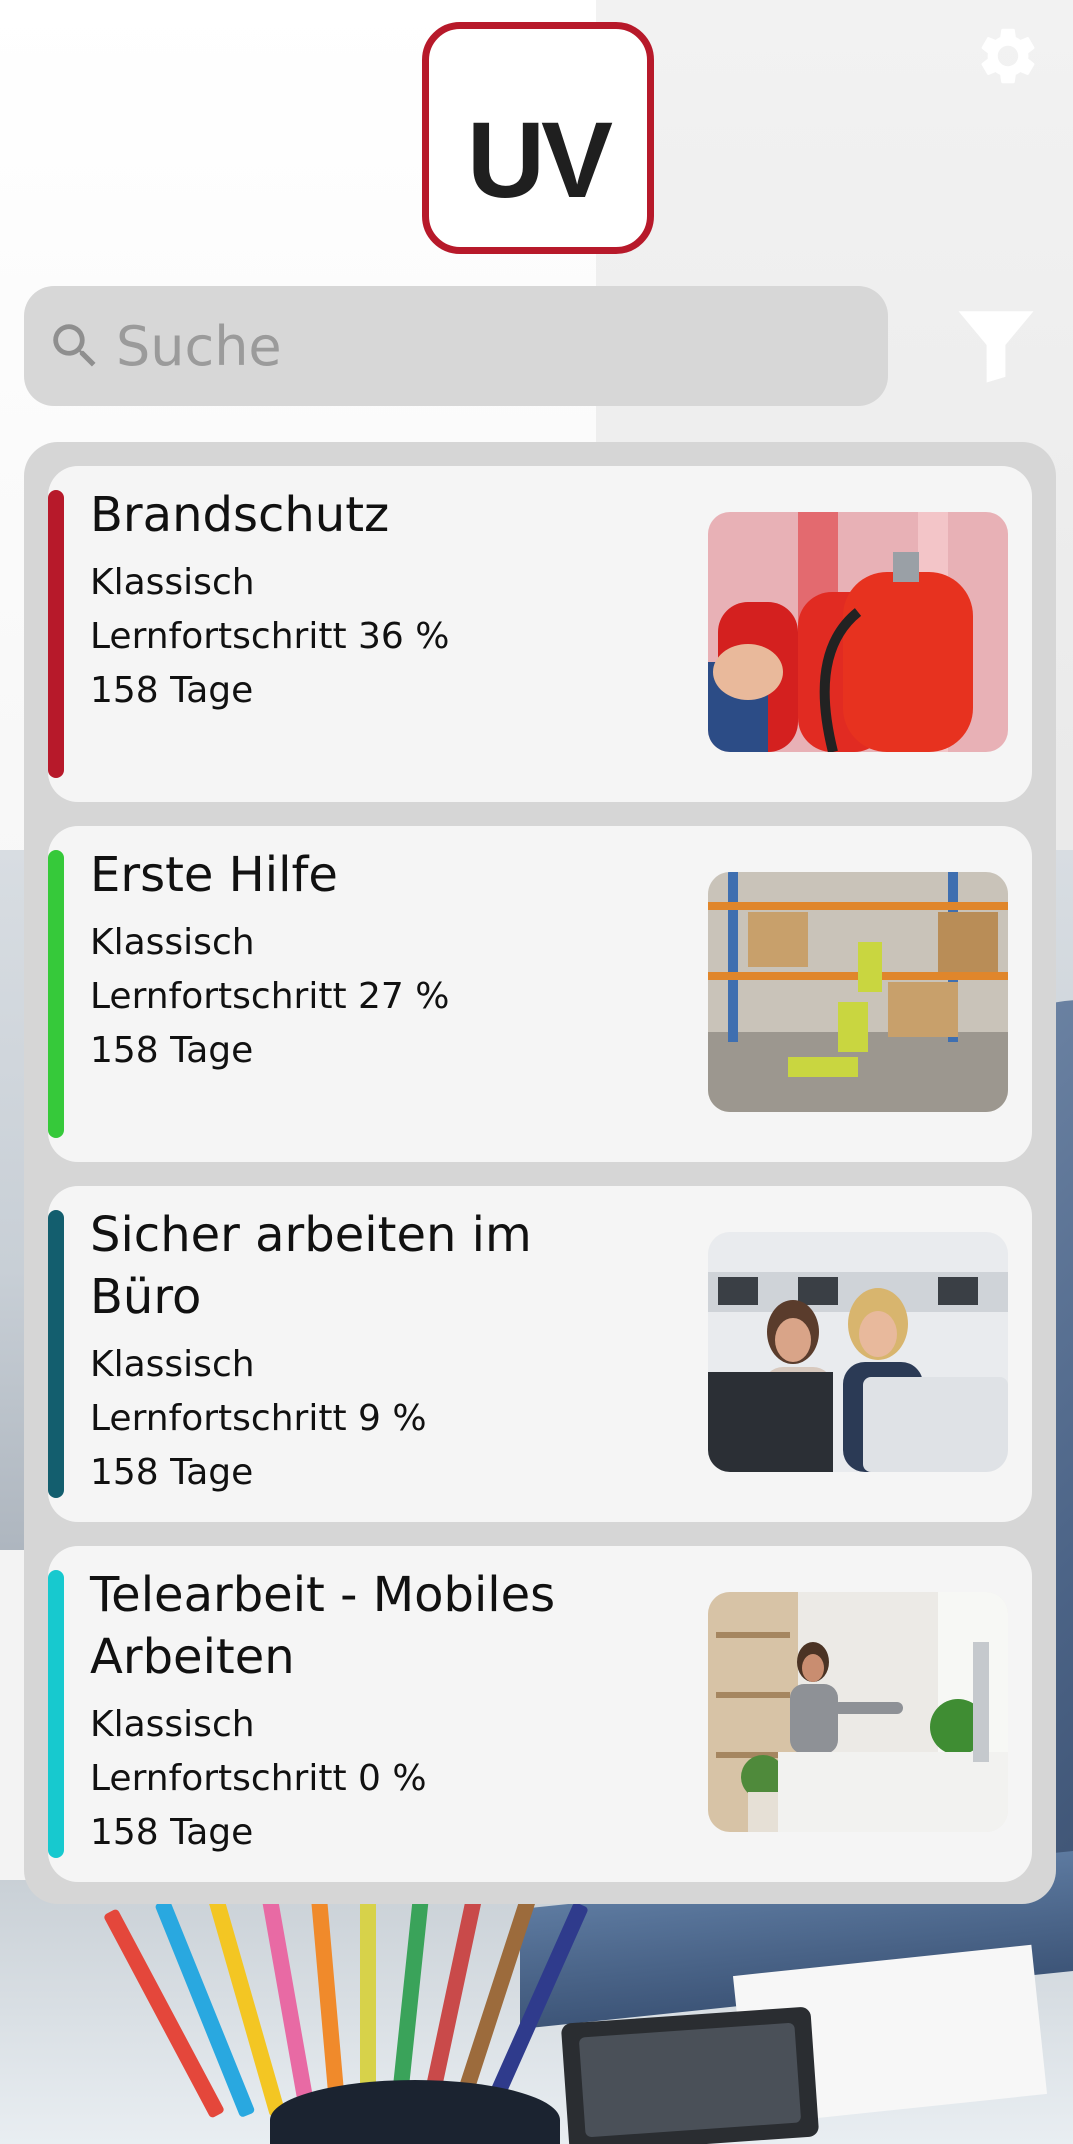 This screenshot has width=1073, height=2144. I want to click on course-title: Erste Hilfe, so click(214, 875).